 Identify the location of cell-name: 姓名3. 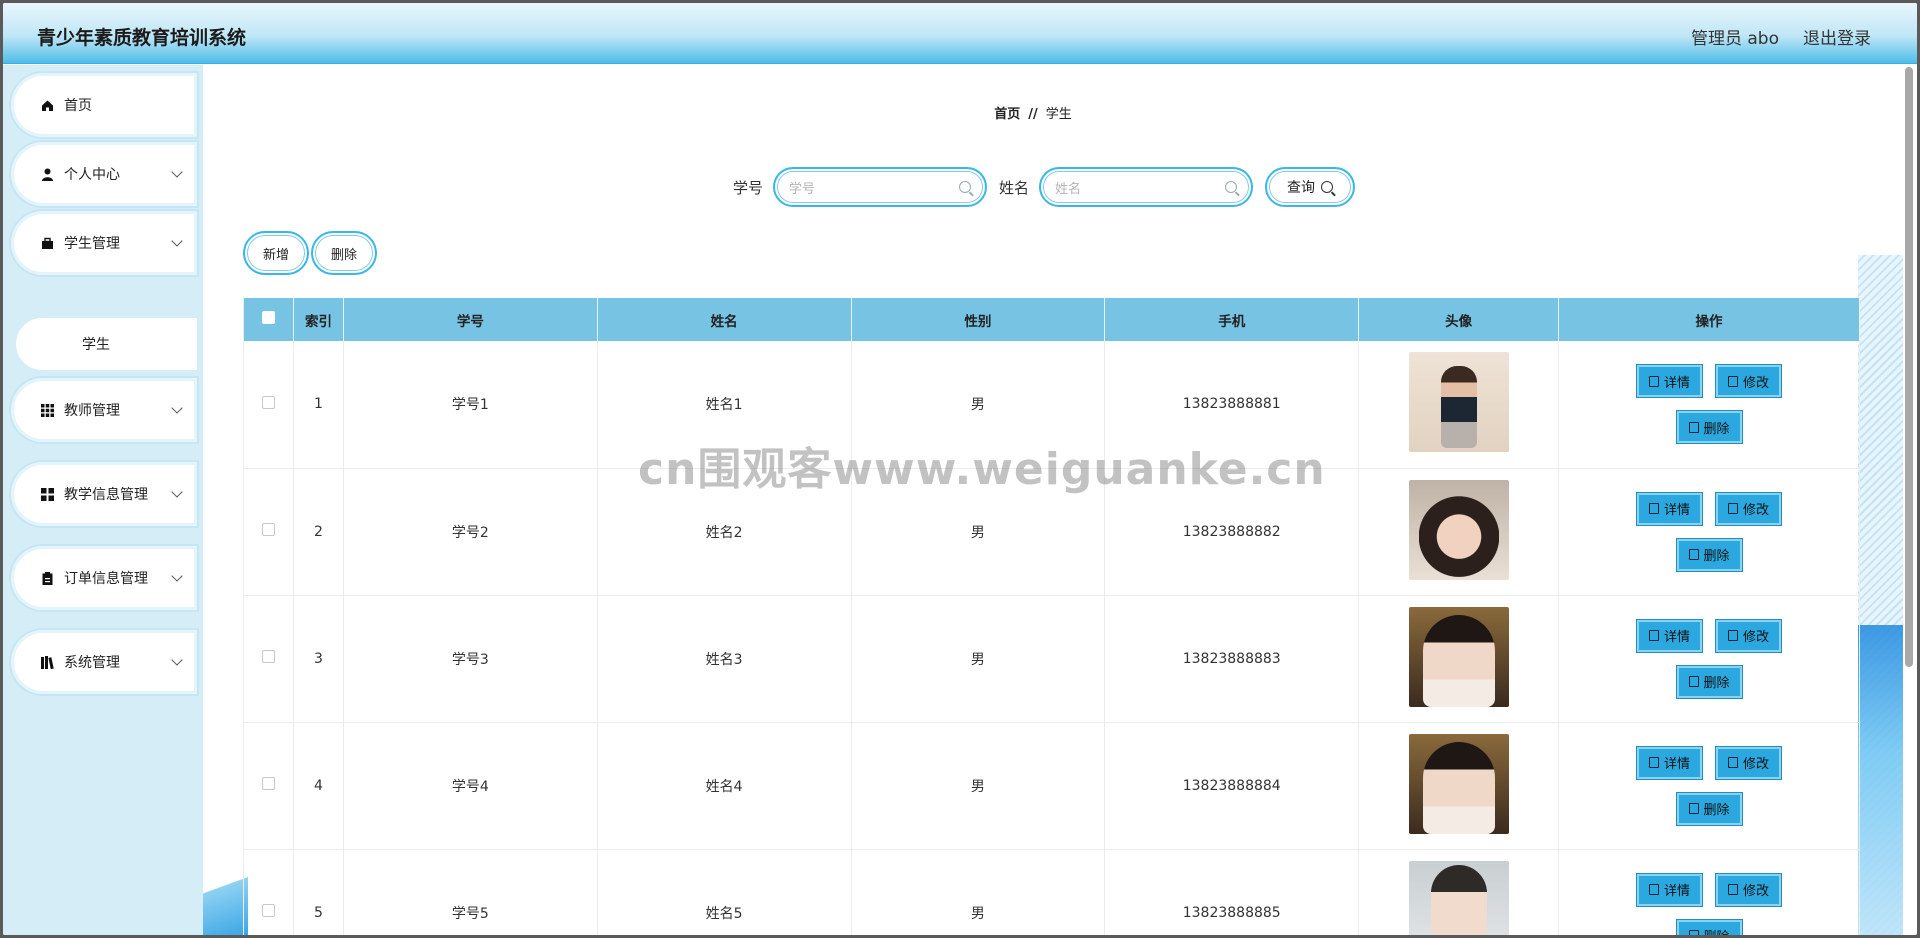
(724, 659).